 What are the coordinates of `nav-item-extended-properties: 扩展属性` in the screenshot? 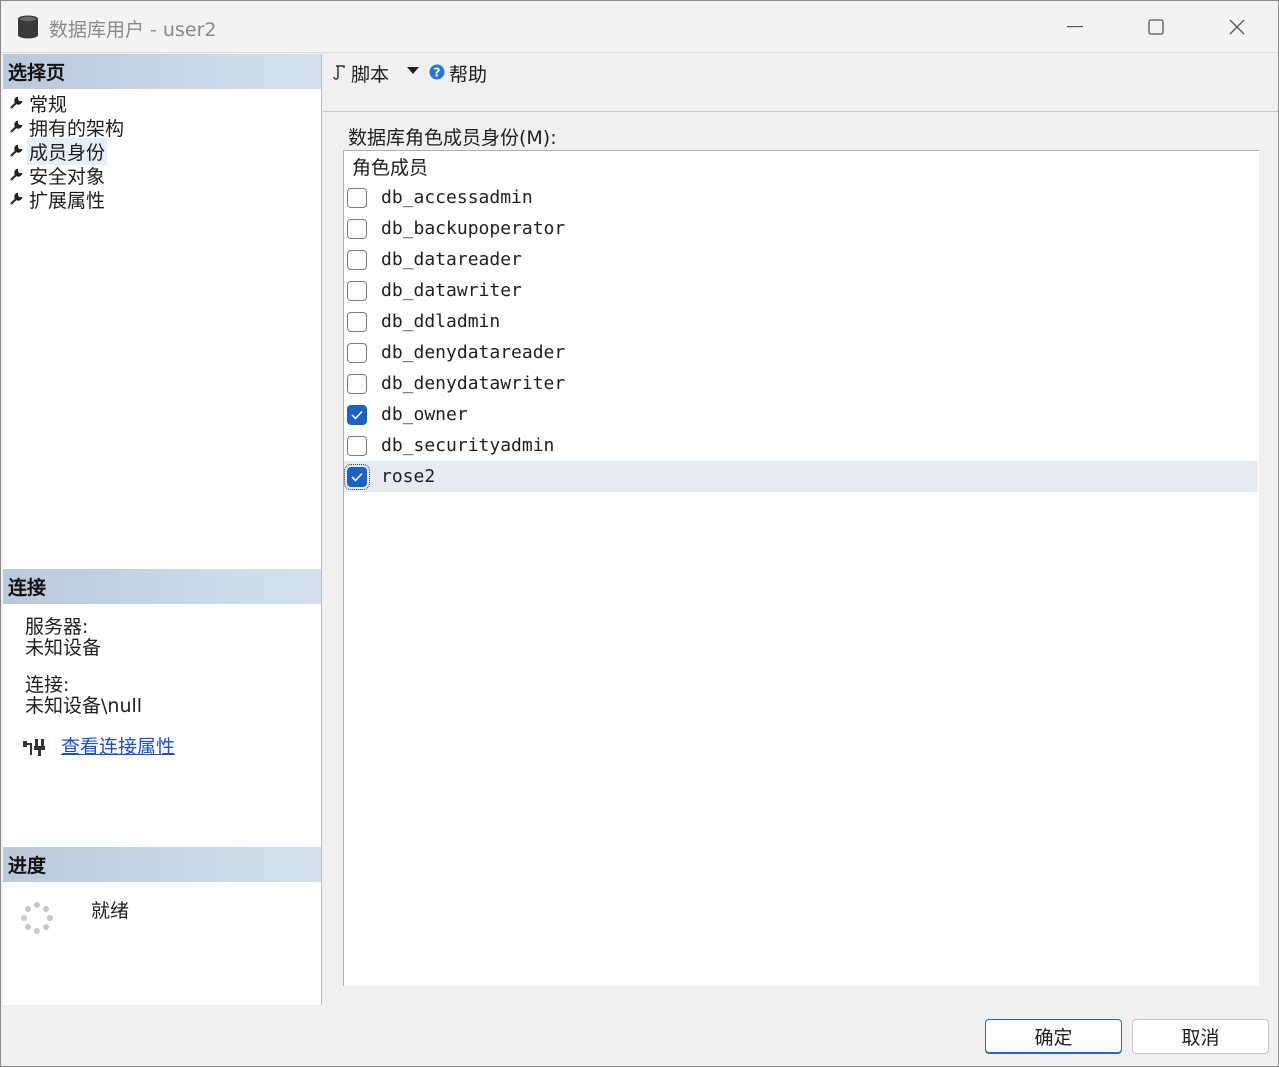 It's located at (66, 199).